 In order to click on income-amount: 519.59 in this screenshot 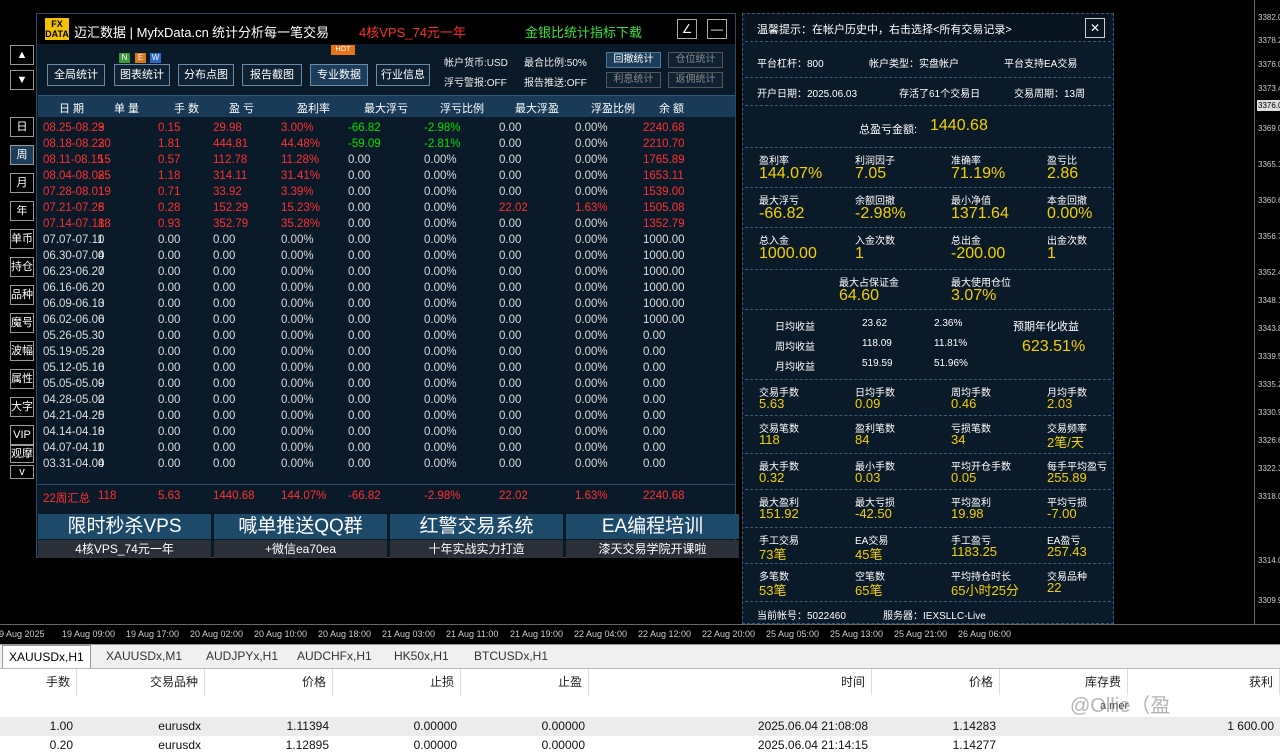, I will do `click(877, 363)`.